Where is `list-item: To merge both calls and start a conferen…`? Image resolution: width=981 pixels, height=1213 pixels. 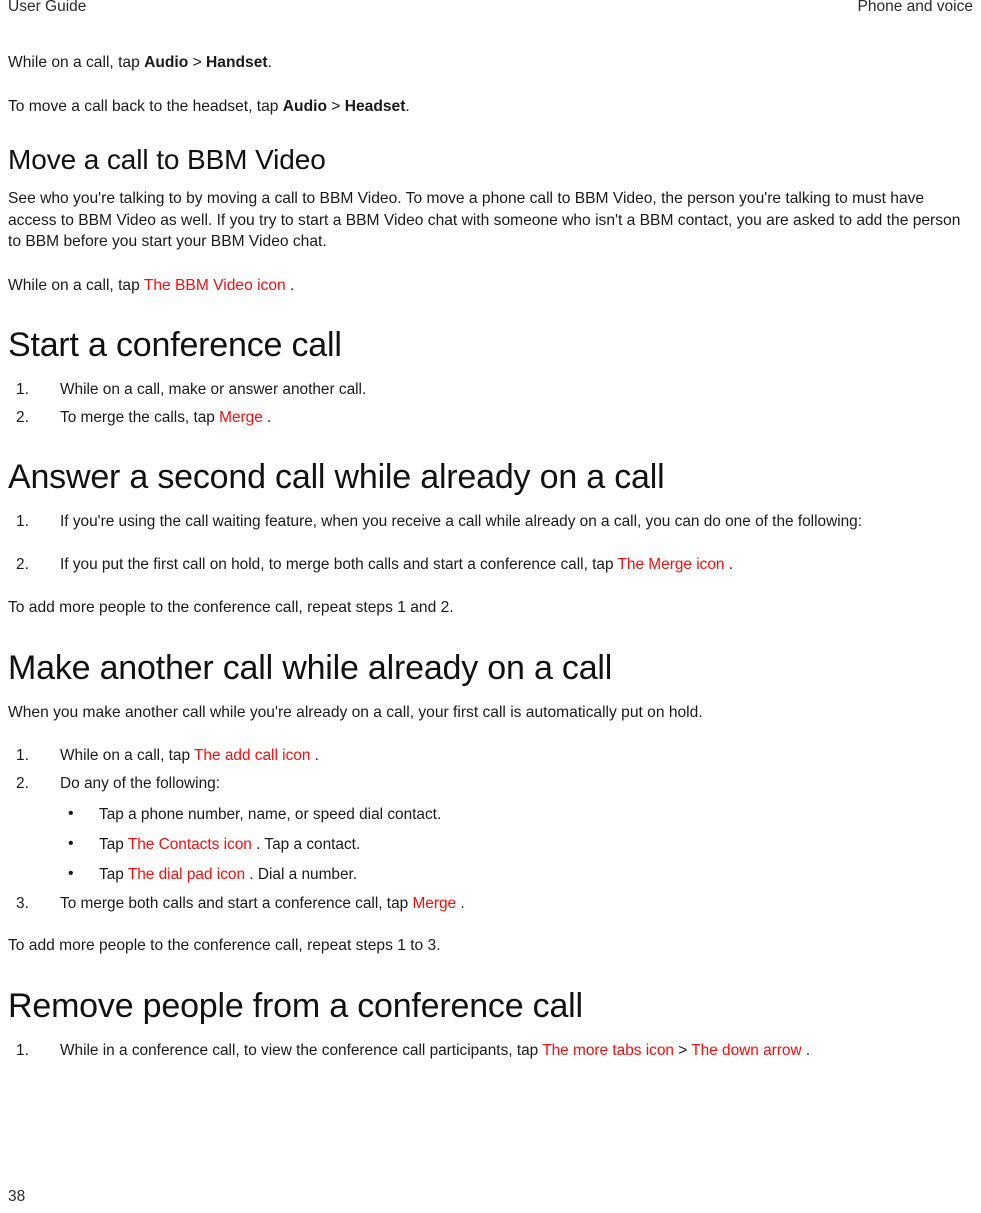
list-item: To merge both calls and start a conferen… is located at coordinates (490, 903).